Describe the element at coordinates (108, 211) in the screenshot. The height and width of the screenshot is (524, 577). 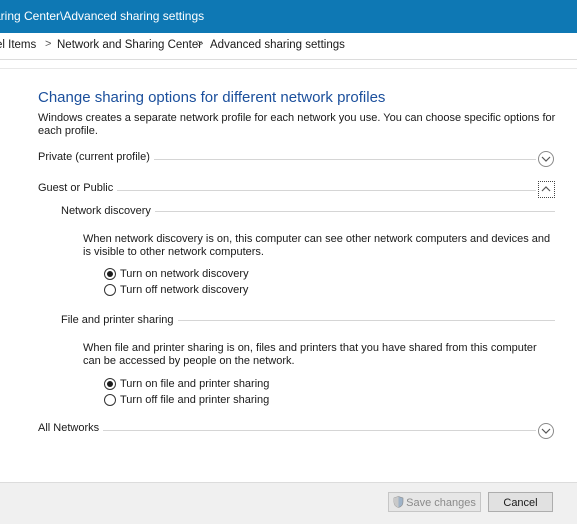
I see `network-discovery-label: Network discovery` at that location.